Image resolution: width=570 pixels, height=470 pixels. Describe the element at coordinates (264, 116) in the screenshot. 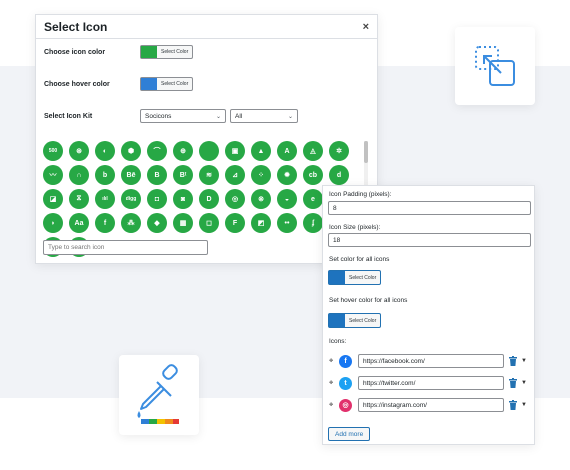

I see `icon-filter-select: All ⌄` at that location.